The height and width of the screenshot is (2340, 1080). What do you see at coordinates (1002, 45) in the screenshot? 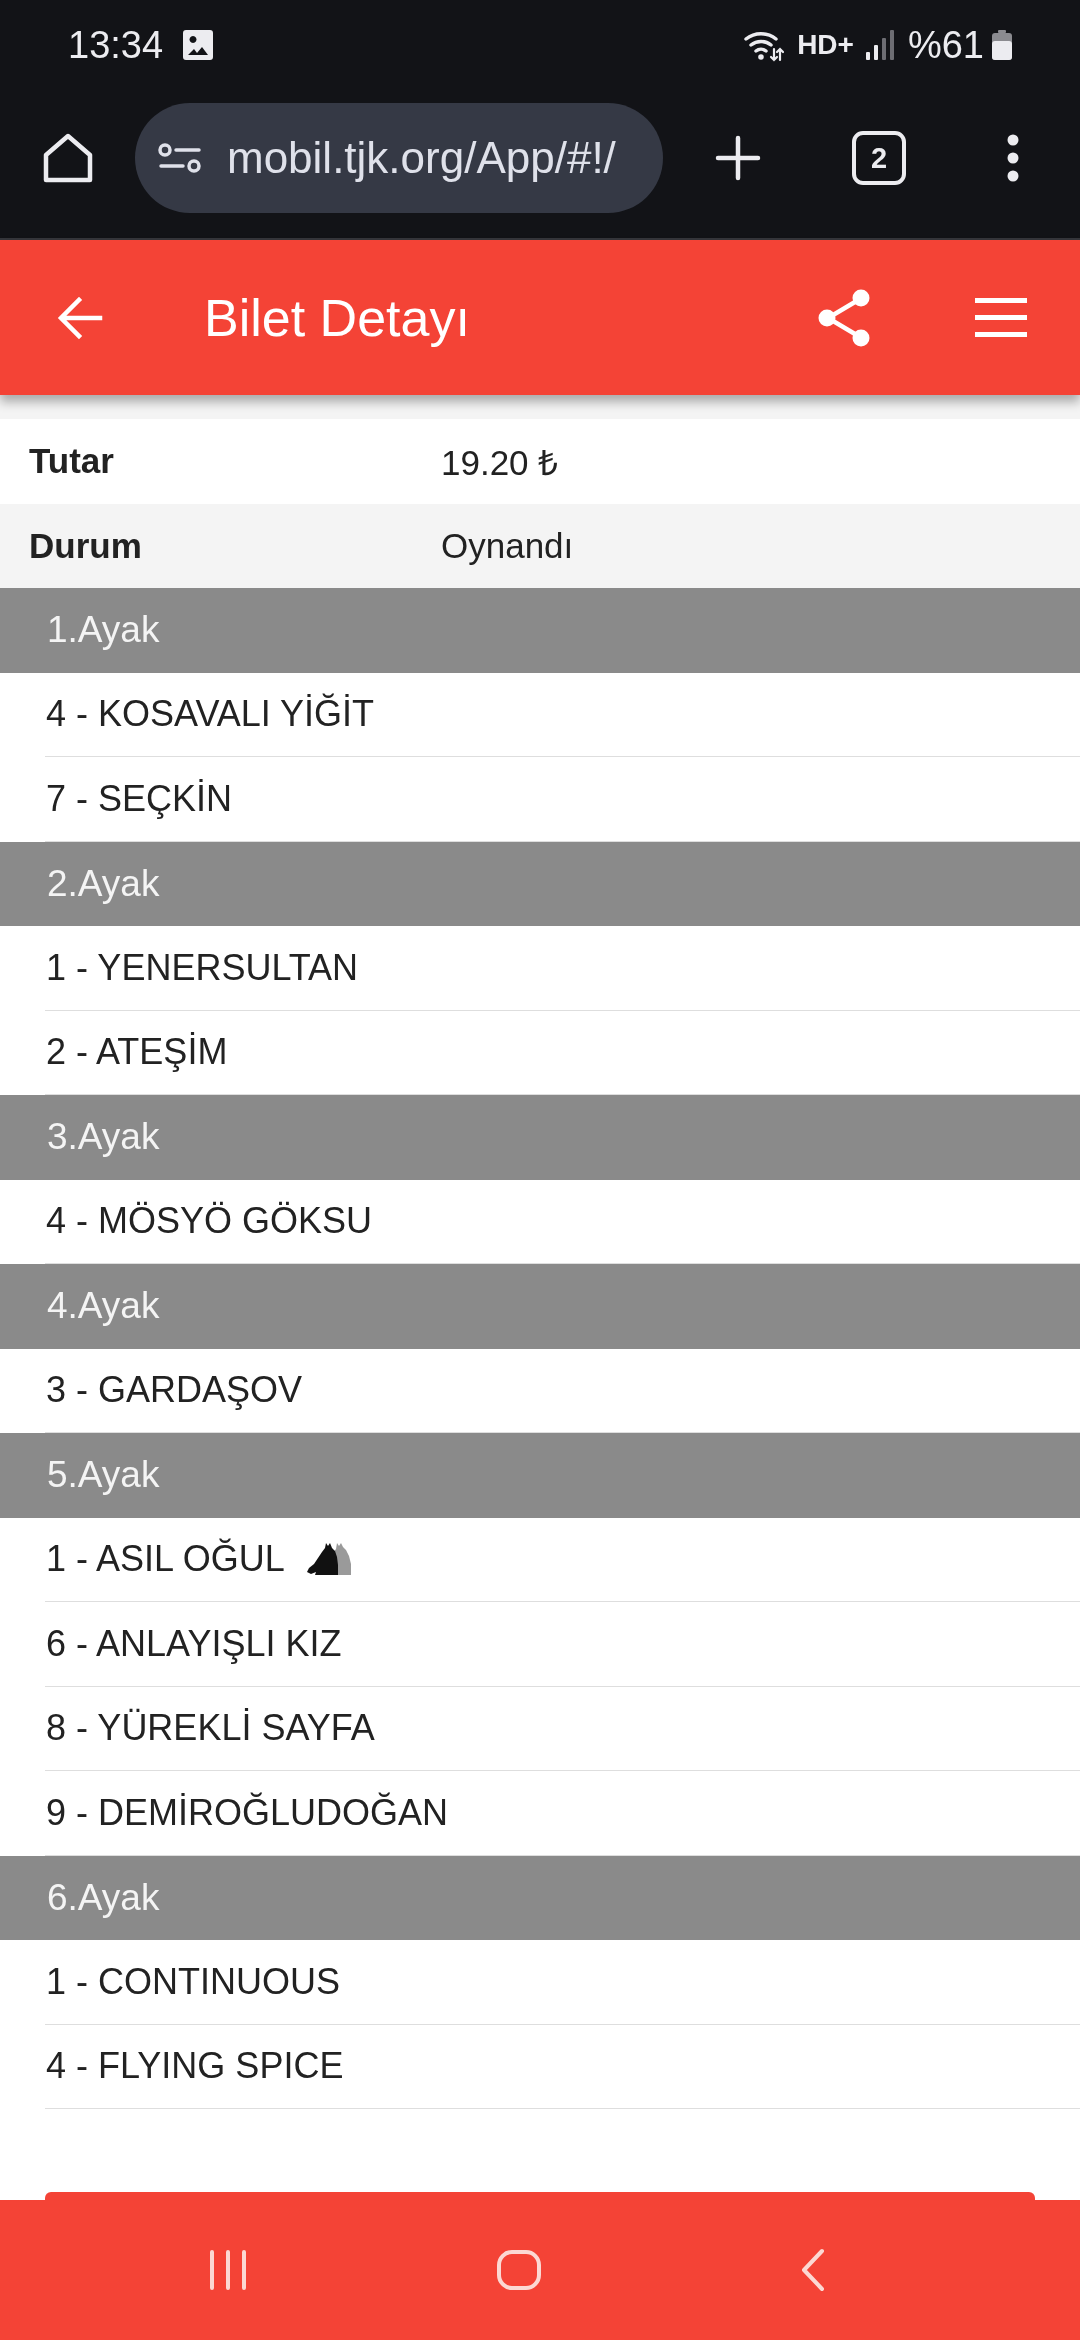
I see `battery-icon` at bounding box center [1002, 45].